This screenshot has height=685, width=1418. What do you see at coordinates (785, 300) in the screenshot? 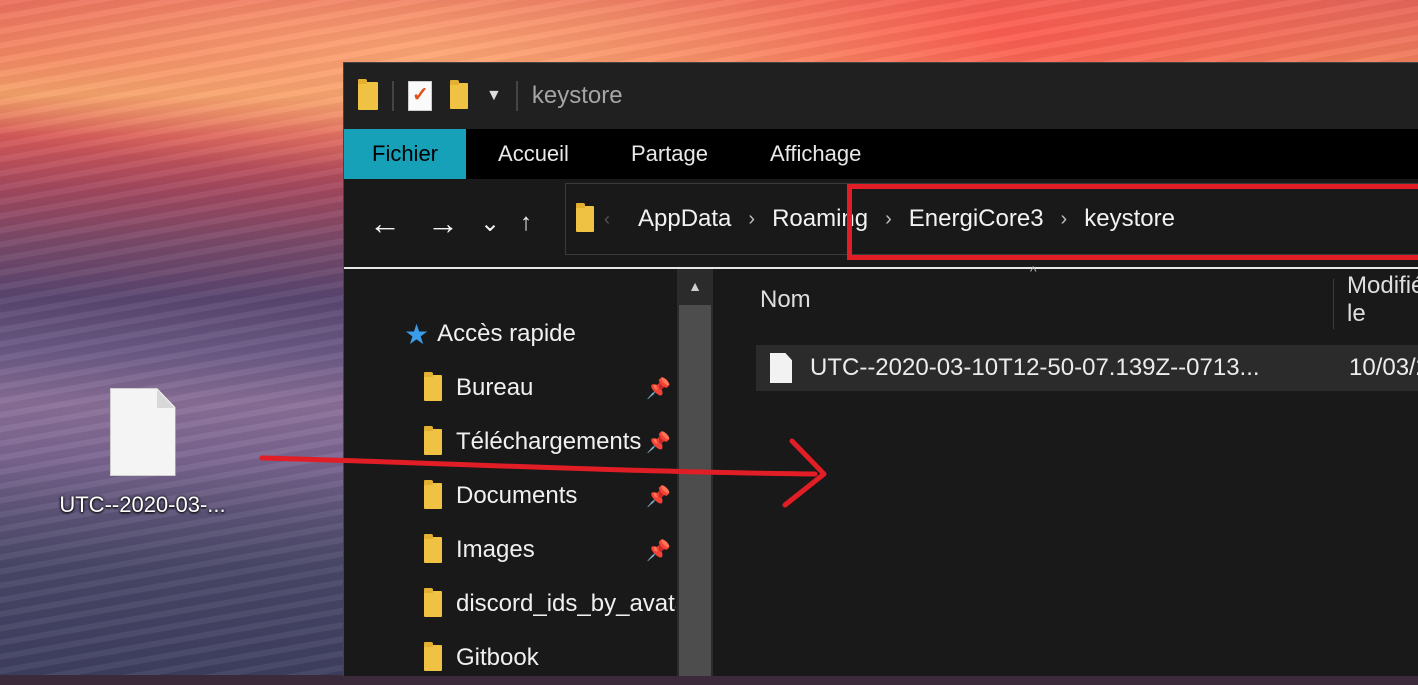
I see `column-name-header: Nom` at bounding box center [785, 300].